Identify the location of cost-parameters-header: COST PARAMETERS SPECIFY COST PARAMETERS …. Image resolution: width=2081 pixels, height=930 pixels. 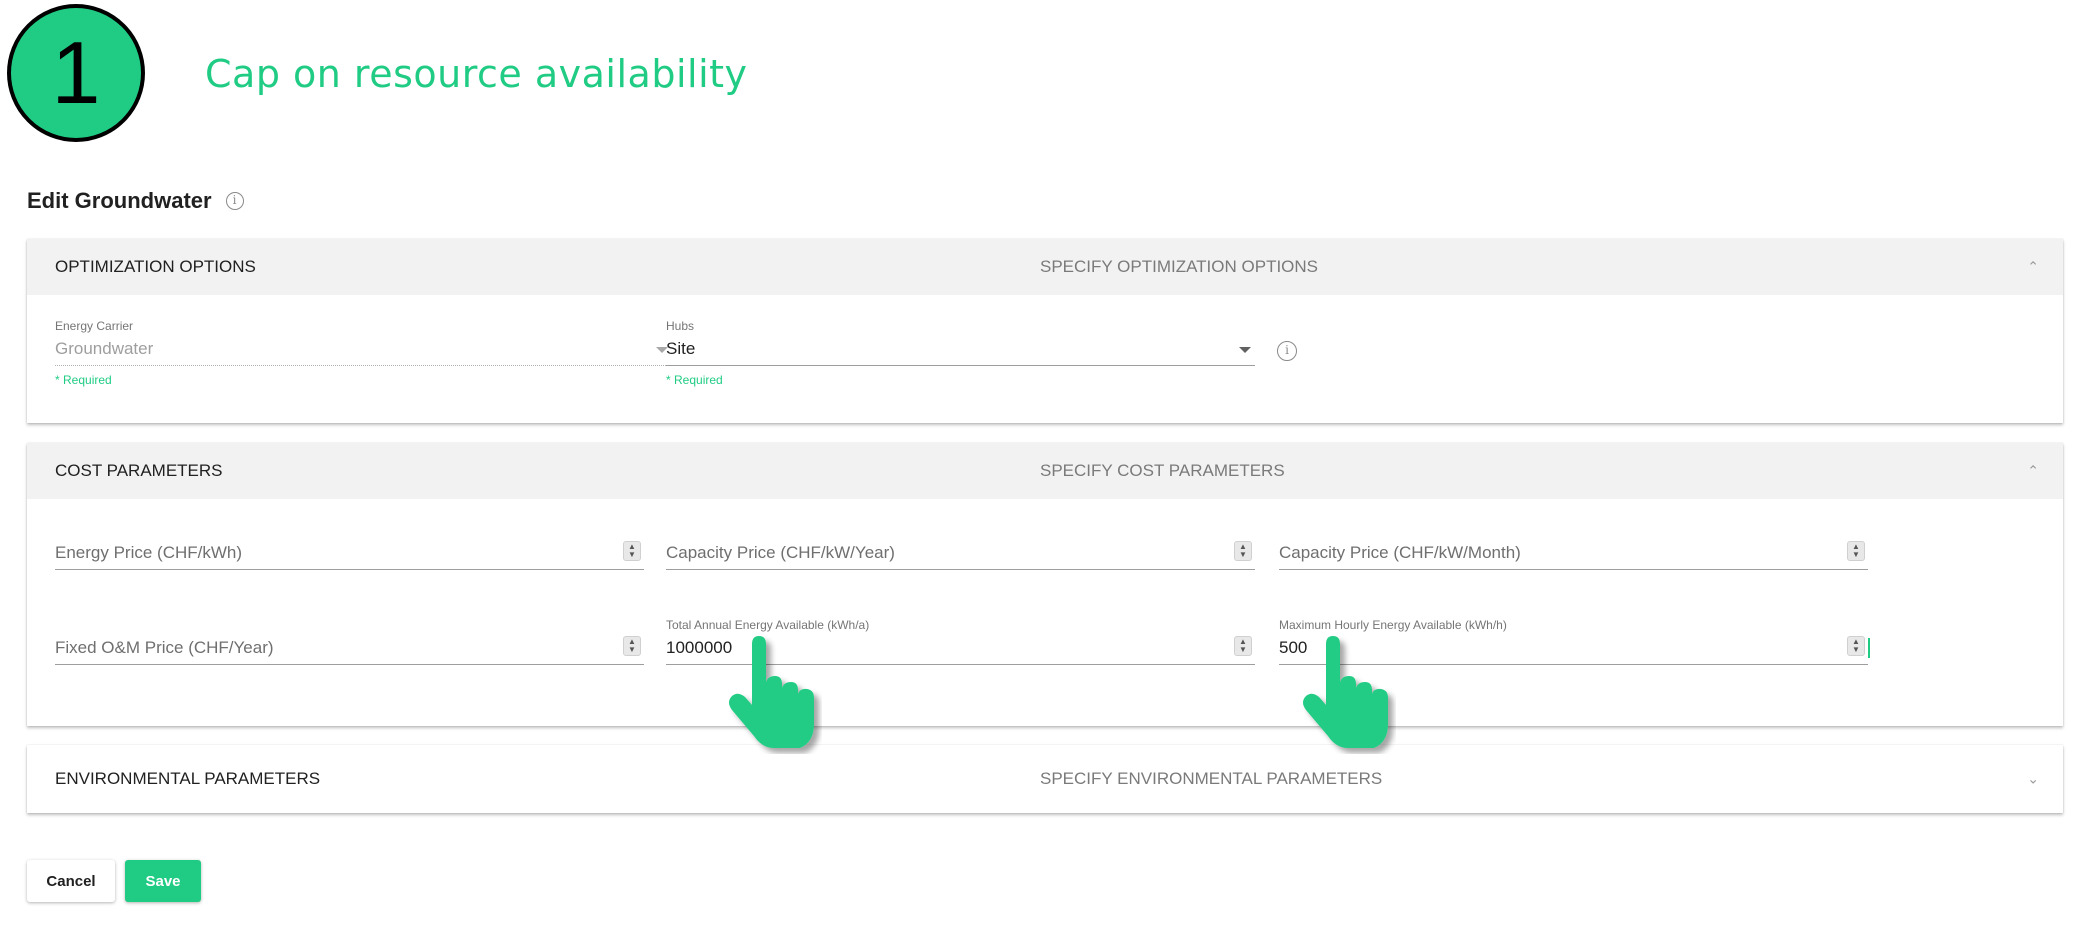
(1045, 471).